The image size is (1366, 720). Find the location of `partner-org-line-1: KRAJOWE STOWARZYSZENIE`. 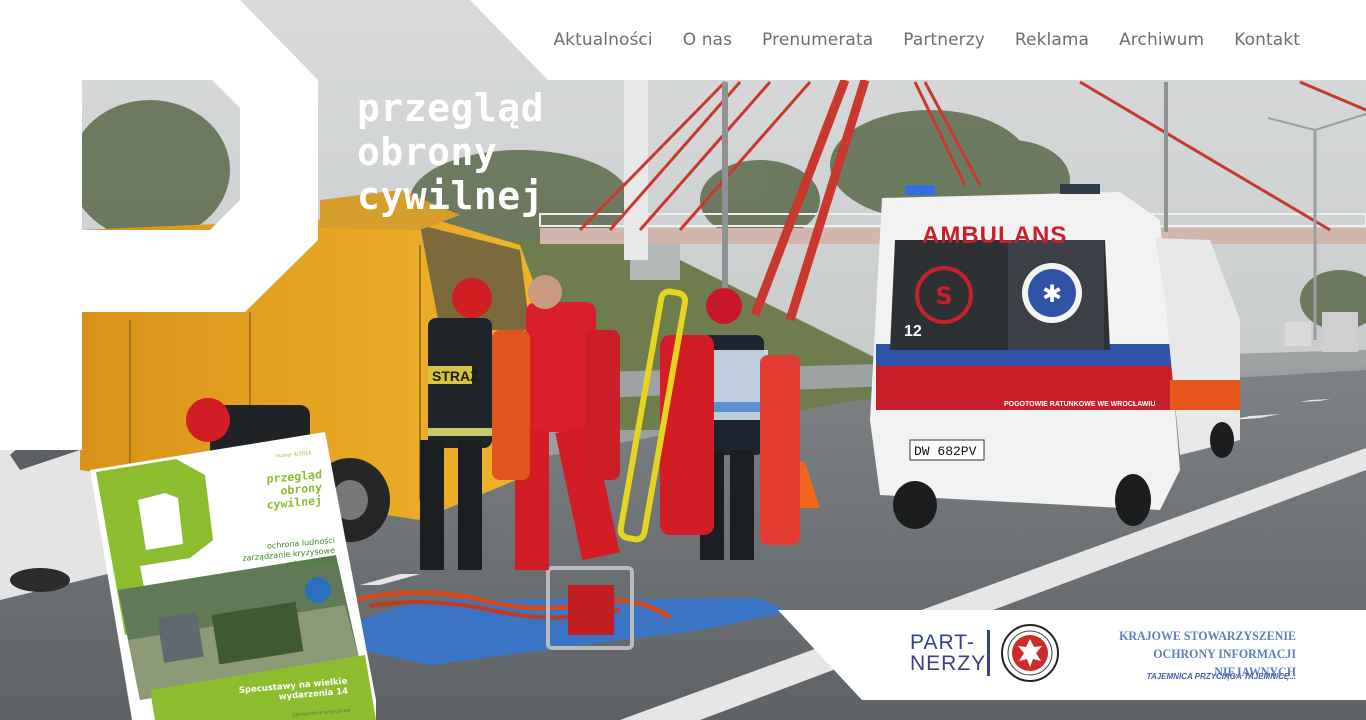

partner-org-line-1: KRAJOWE STOWARZYSZENIE is located at coordinates (1207, 635).